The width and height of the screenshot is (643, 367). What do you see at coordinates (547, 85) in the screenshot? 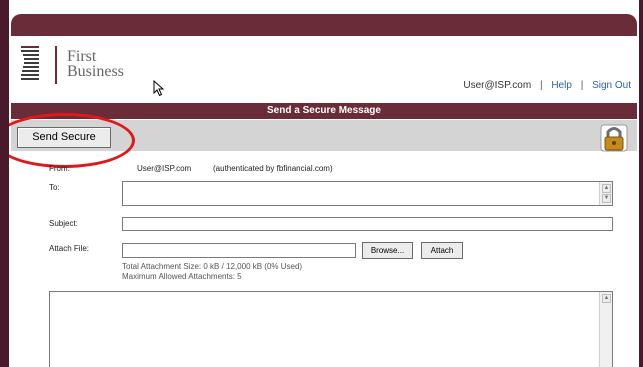
I see `user-links: User@ISP.com | Help | Sign Out` at bounding box center [547, 85].